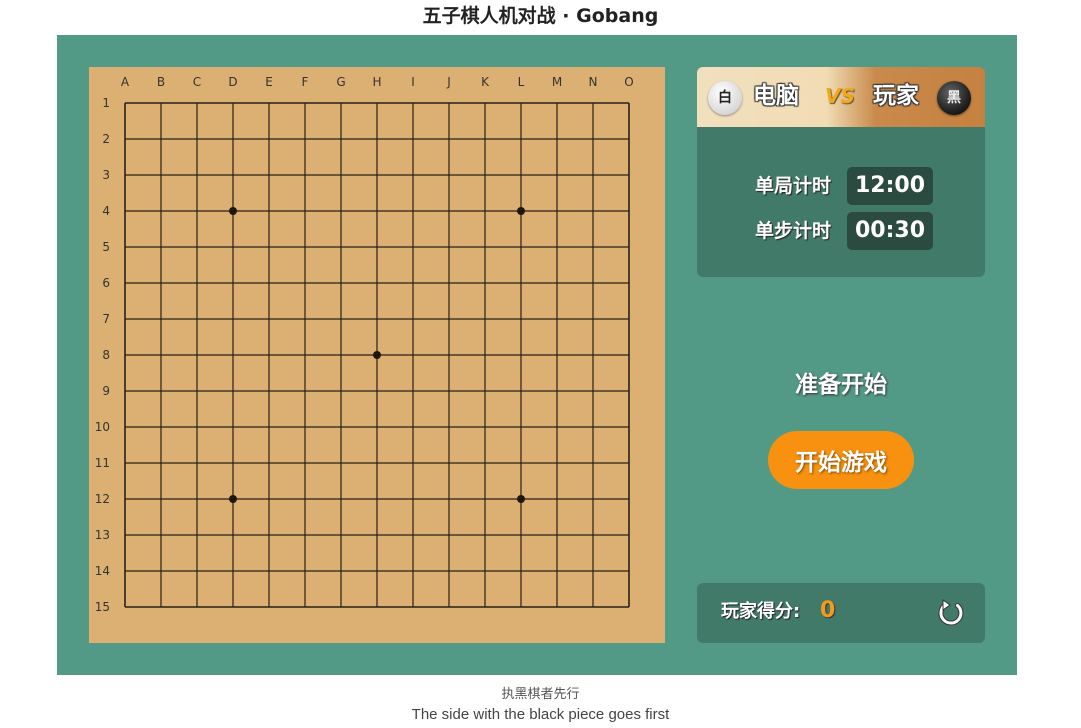 The width and height of the screenshot is (1081, 728). Describe the element at coordinates (828, 610) in the screenshot. I see `score-value: 0` at that location.